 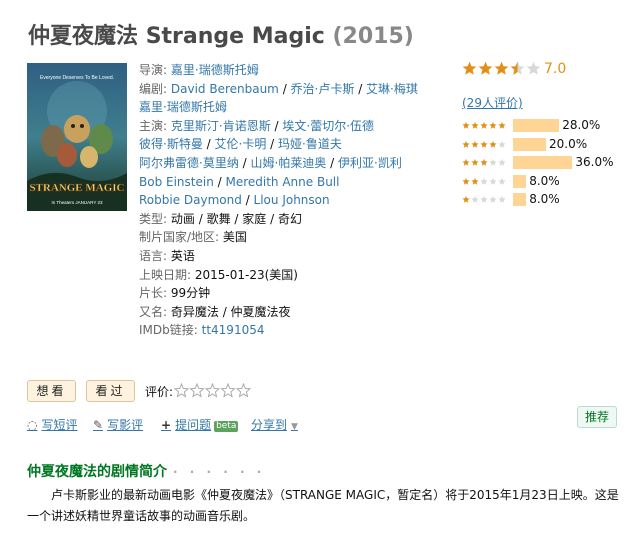 What do you see at coordinates (193, 237) in the screenshot?
I see `info-country: 制片国家/地区: 美国` at bounding box center [193, 237].